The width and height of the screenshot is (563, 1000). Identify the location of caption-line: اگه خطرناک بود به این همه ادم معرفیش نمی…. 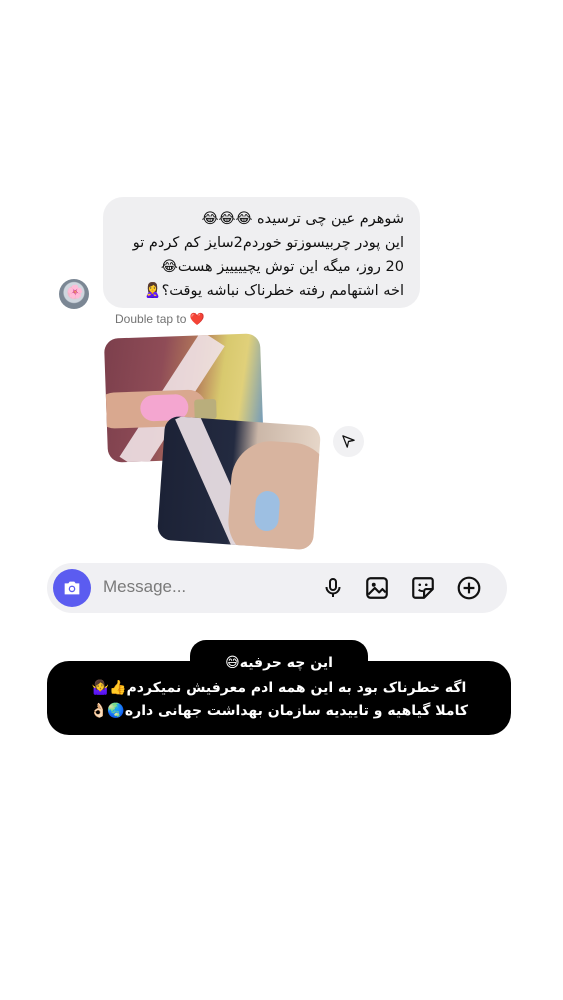
(279, 688).